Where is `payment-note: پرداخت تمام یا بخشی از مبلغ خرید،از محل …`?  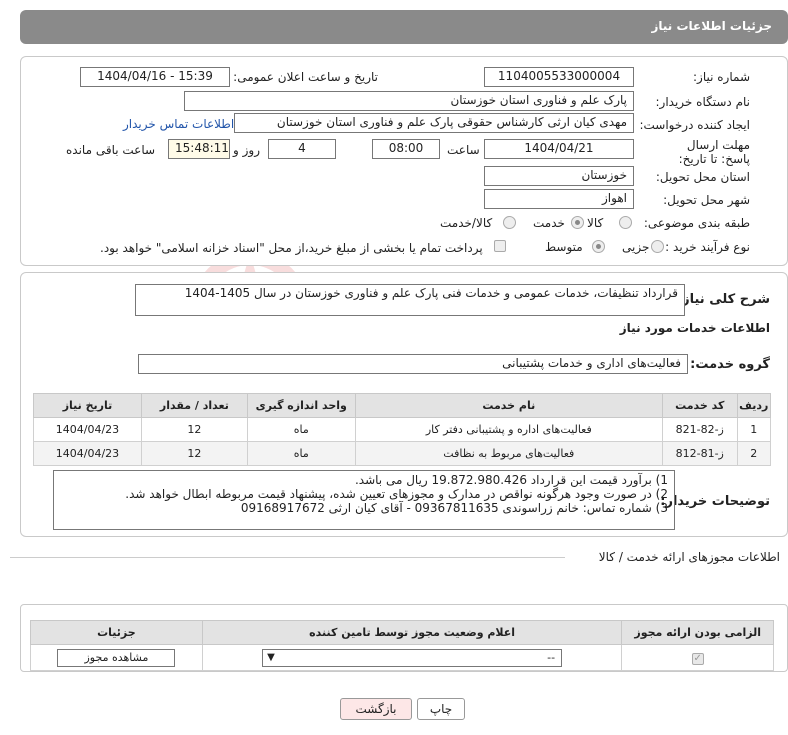
payment-note: پرداخت تمام یا بخشی از مبلغ خرید،از محل … is located at coordinates (291, 248).